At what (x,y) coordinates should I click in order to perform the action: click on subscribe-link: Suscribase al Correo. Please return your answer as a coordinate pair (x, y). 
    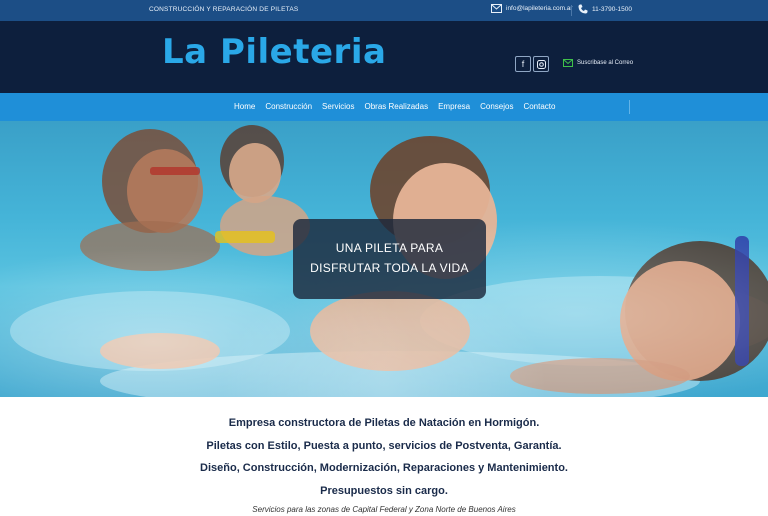
    Looking at the image, I should click on (598, 63).